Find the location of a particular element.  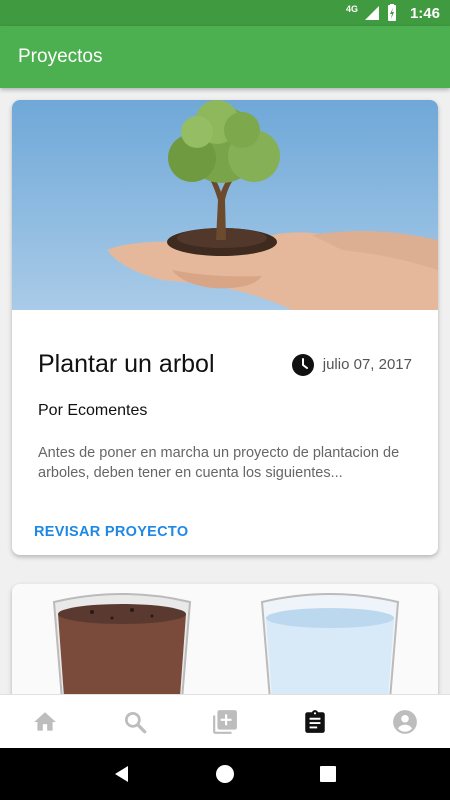

nav-home is located at coordinates (45, 722).